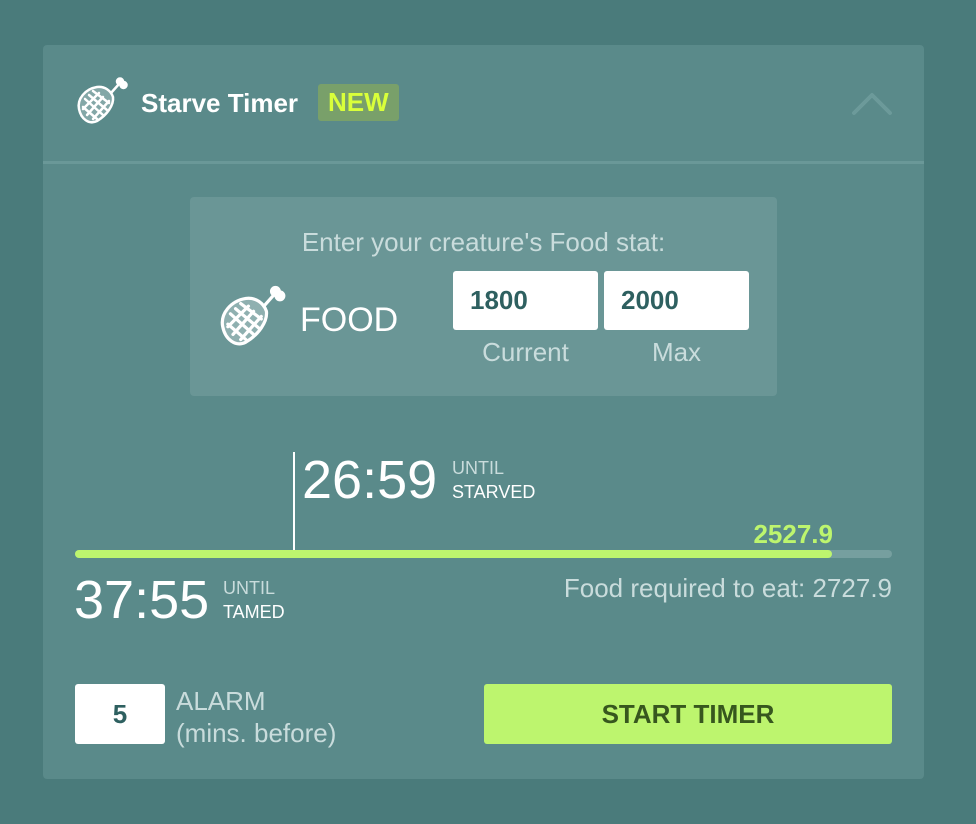  Describe the element at coordinates (370, 480) in the screenshot. I see `starve-time: 26:59` at that location.